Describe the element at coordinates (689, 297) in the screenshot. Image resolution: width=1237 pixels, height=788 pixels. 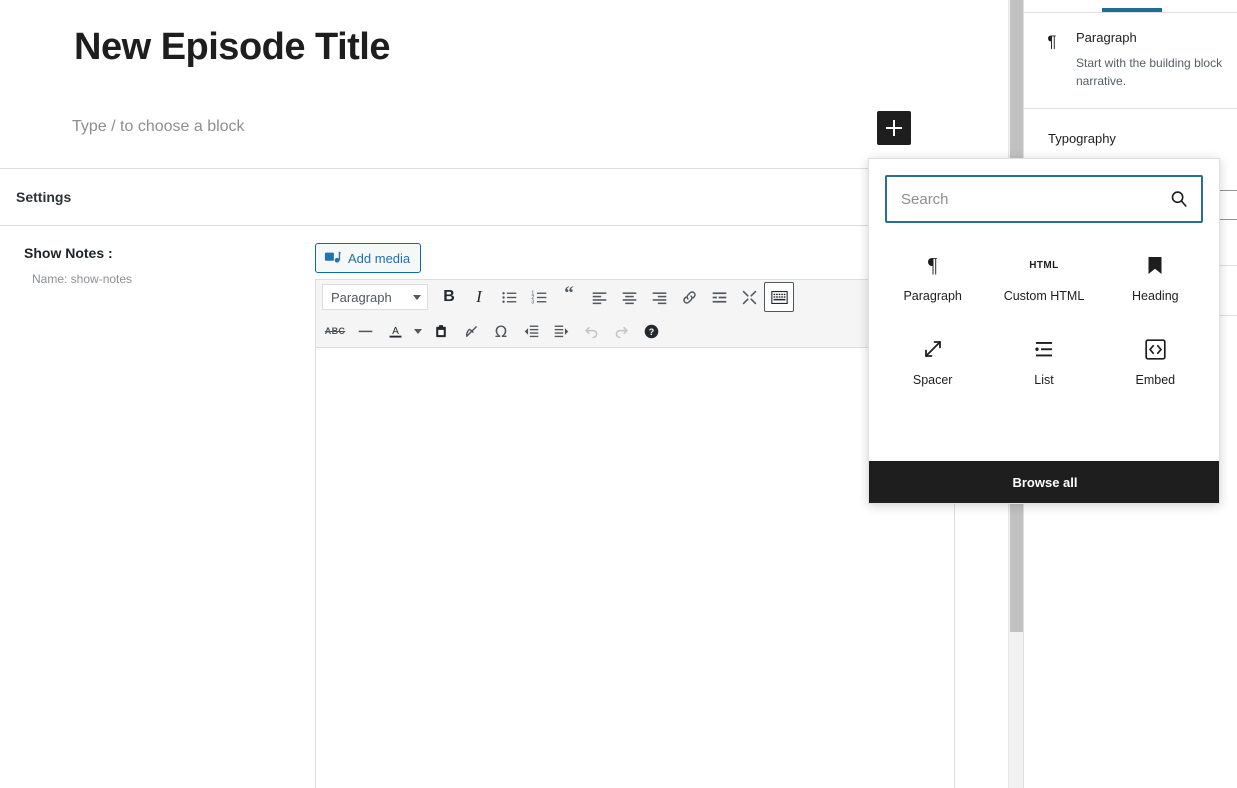
I see `insert-link-button` at that location.